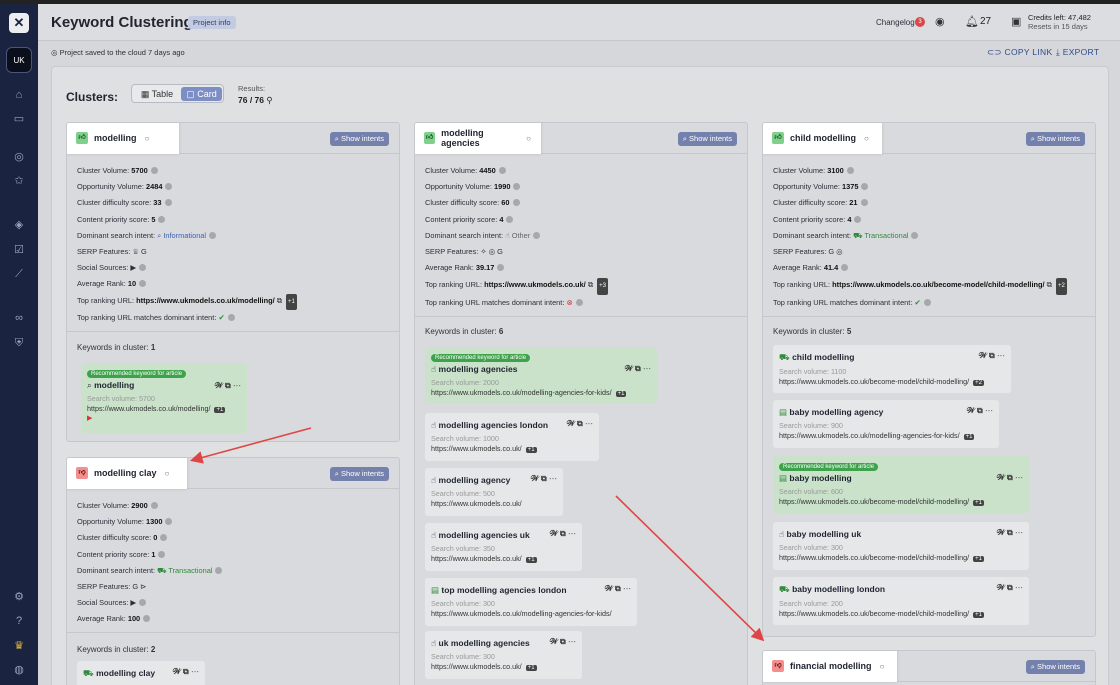 This screenshot has height=685, width=1120. I want to click on cluster-title: 👎︎ modelling clay ○, so click(127, 473).